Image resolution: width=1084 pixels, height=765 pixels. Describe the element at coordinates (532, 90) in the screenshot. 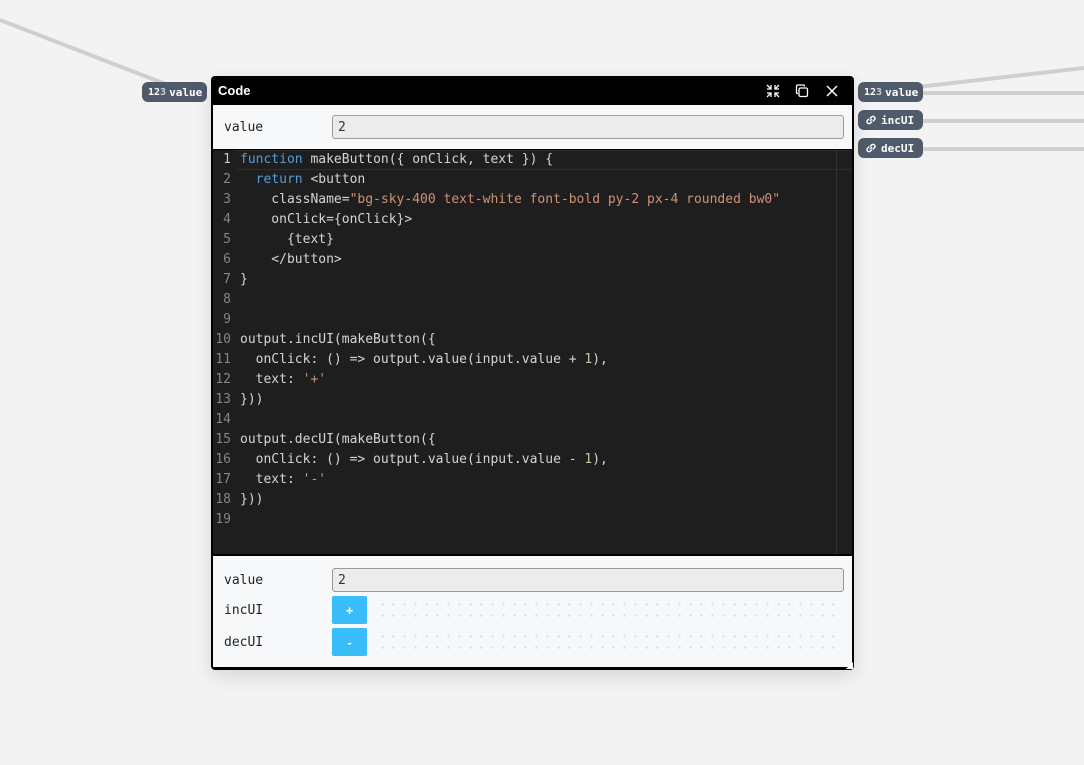

I see `node-titlebar: Code` at that location.